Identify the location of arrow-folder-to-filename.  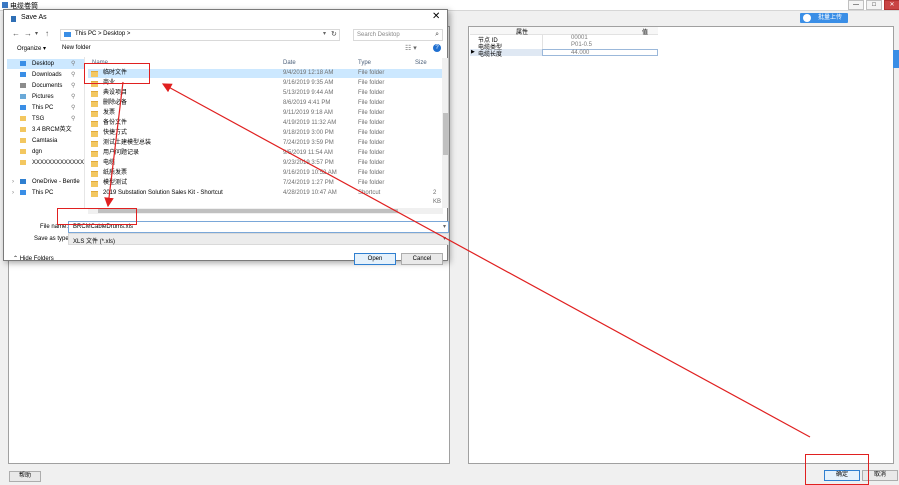
(114, 144).